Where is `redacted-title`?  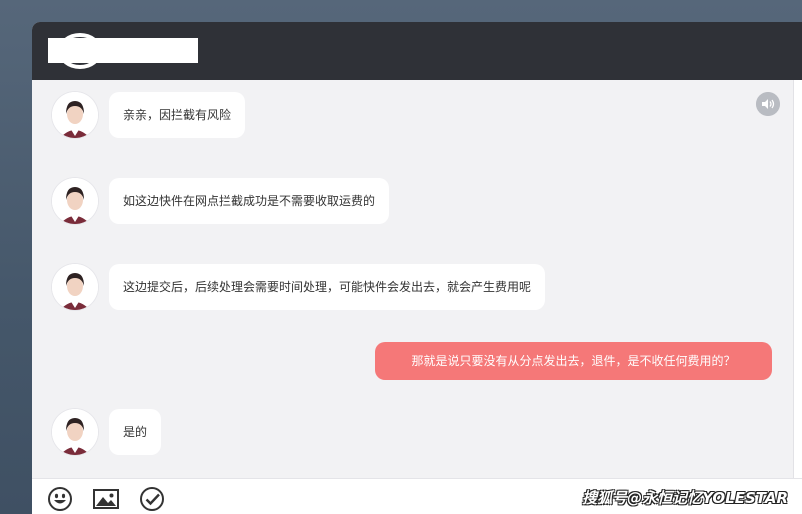 redacted-title is located at coordinates (123, 50).